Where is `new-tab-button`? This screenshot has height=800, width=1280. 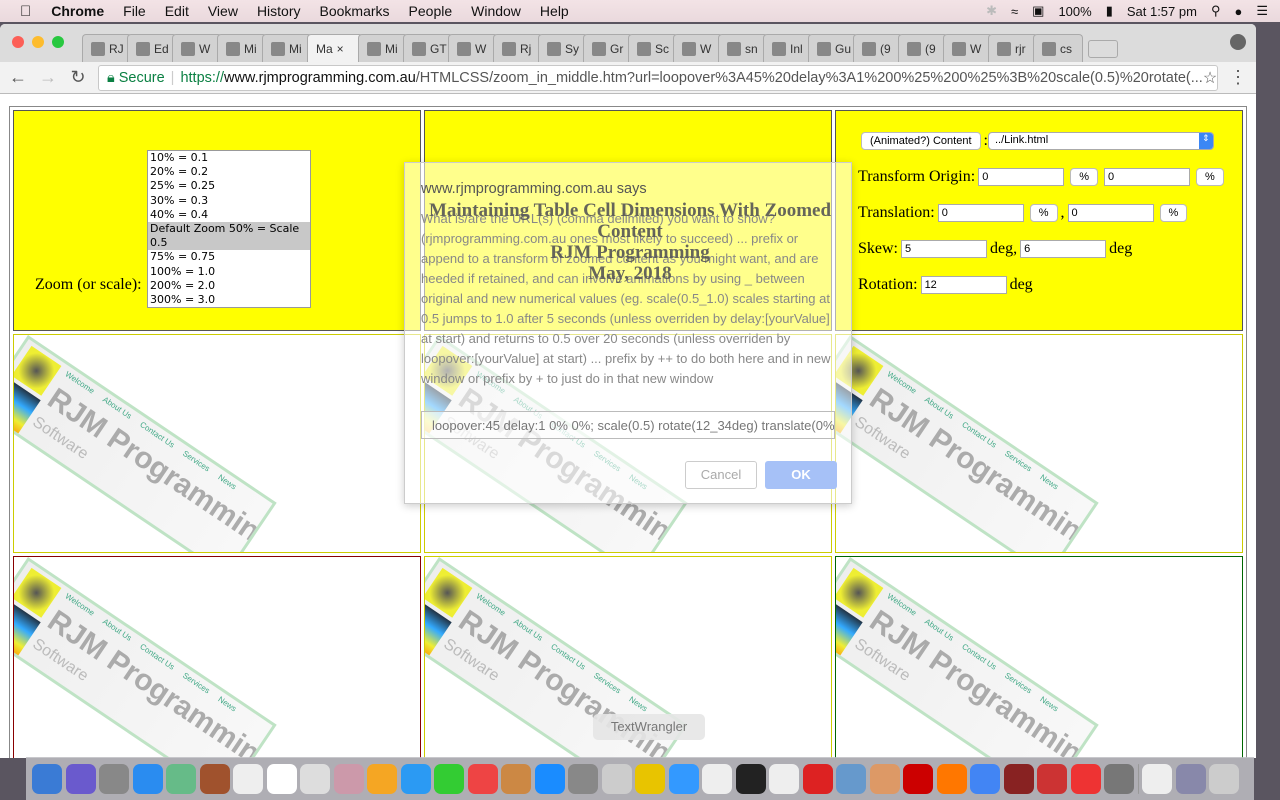 new-tab-button is located at coordinates (1103, 49).